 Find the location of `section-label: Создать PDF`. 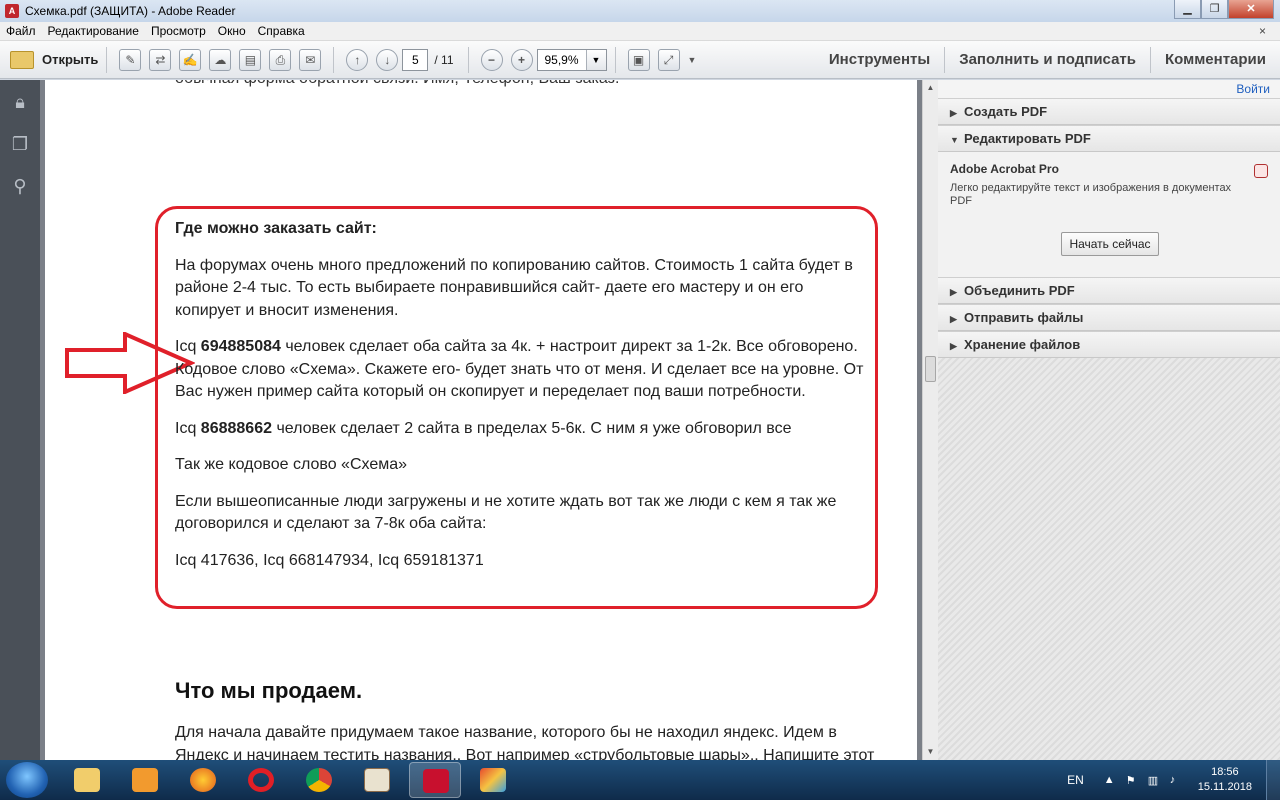

section-label: Создать PDF is located at coordinates (1006, 111).